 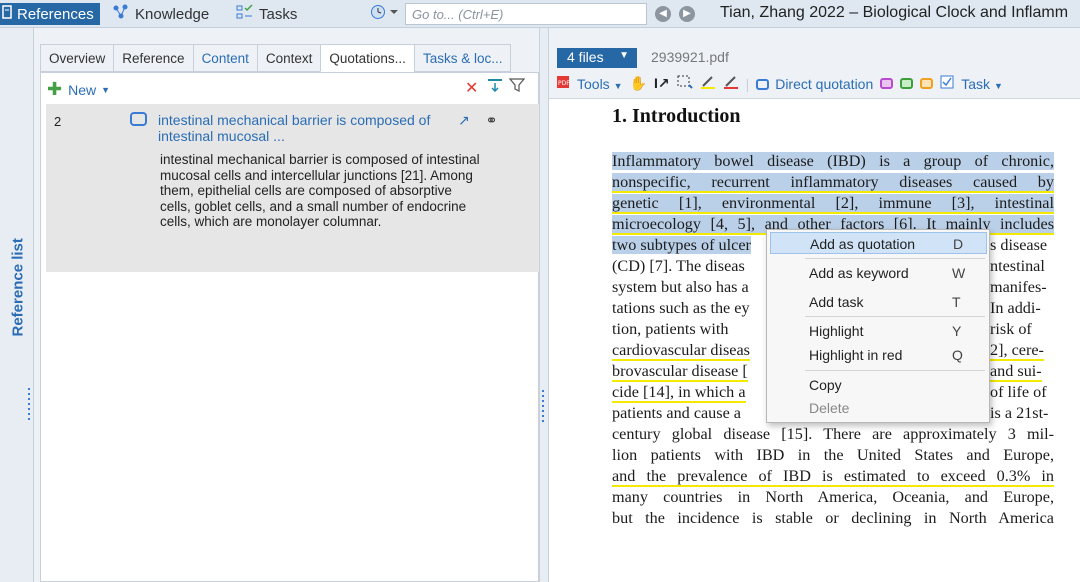 I want to click on summary-icon, so click(x=907, y=84).